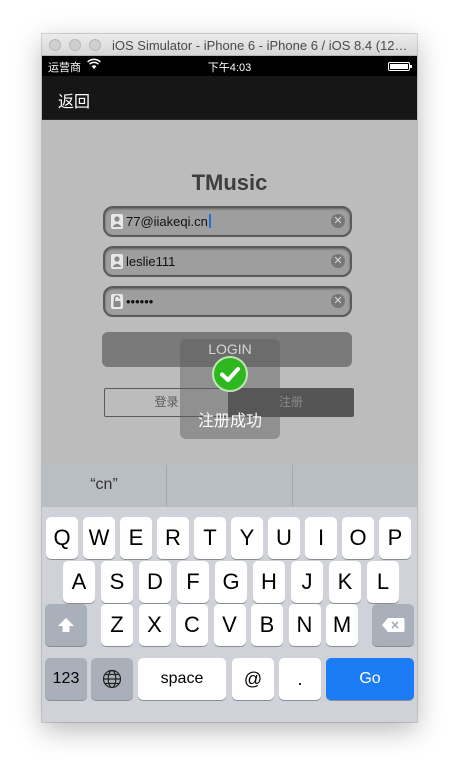 The width and height of the screenshot is (459, 773). I want to click on suggestion-bar: “cn”, so click(229, 486).